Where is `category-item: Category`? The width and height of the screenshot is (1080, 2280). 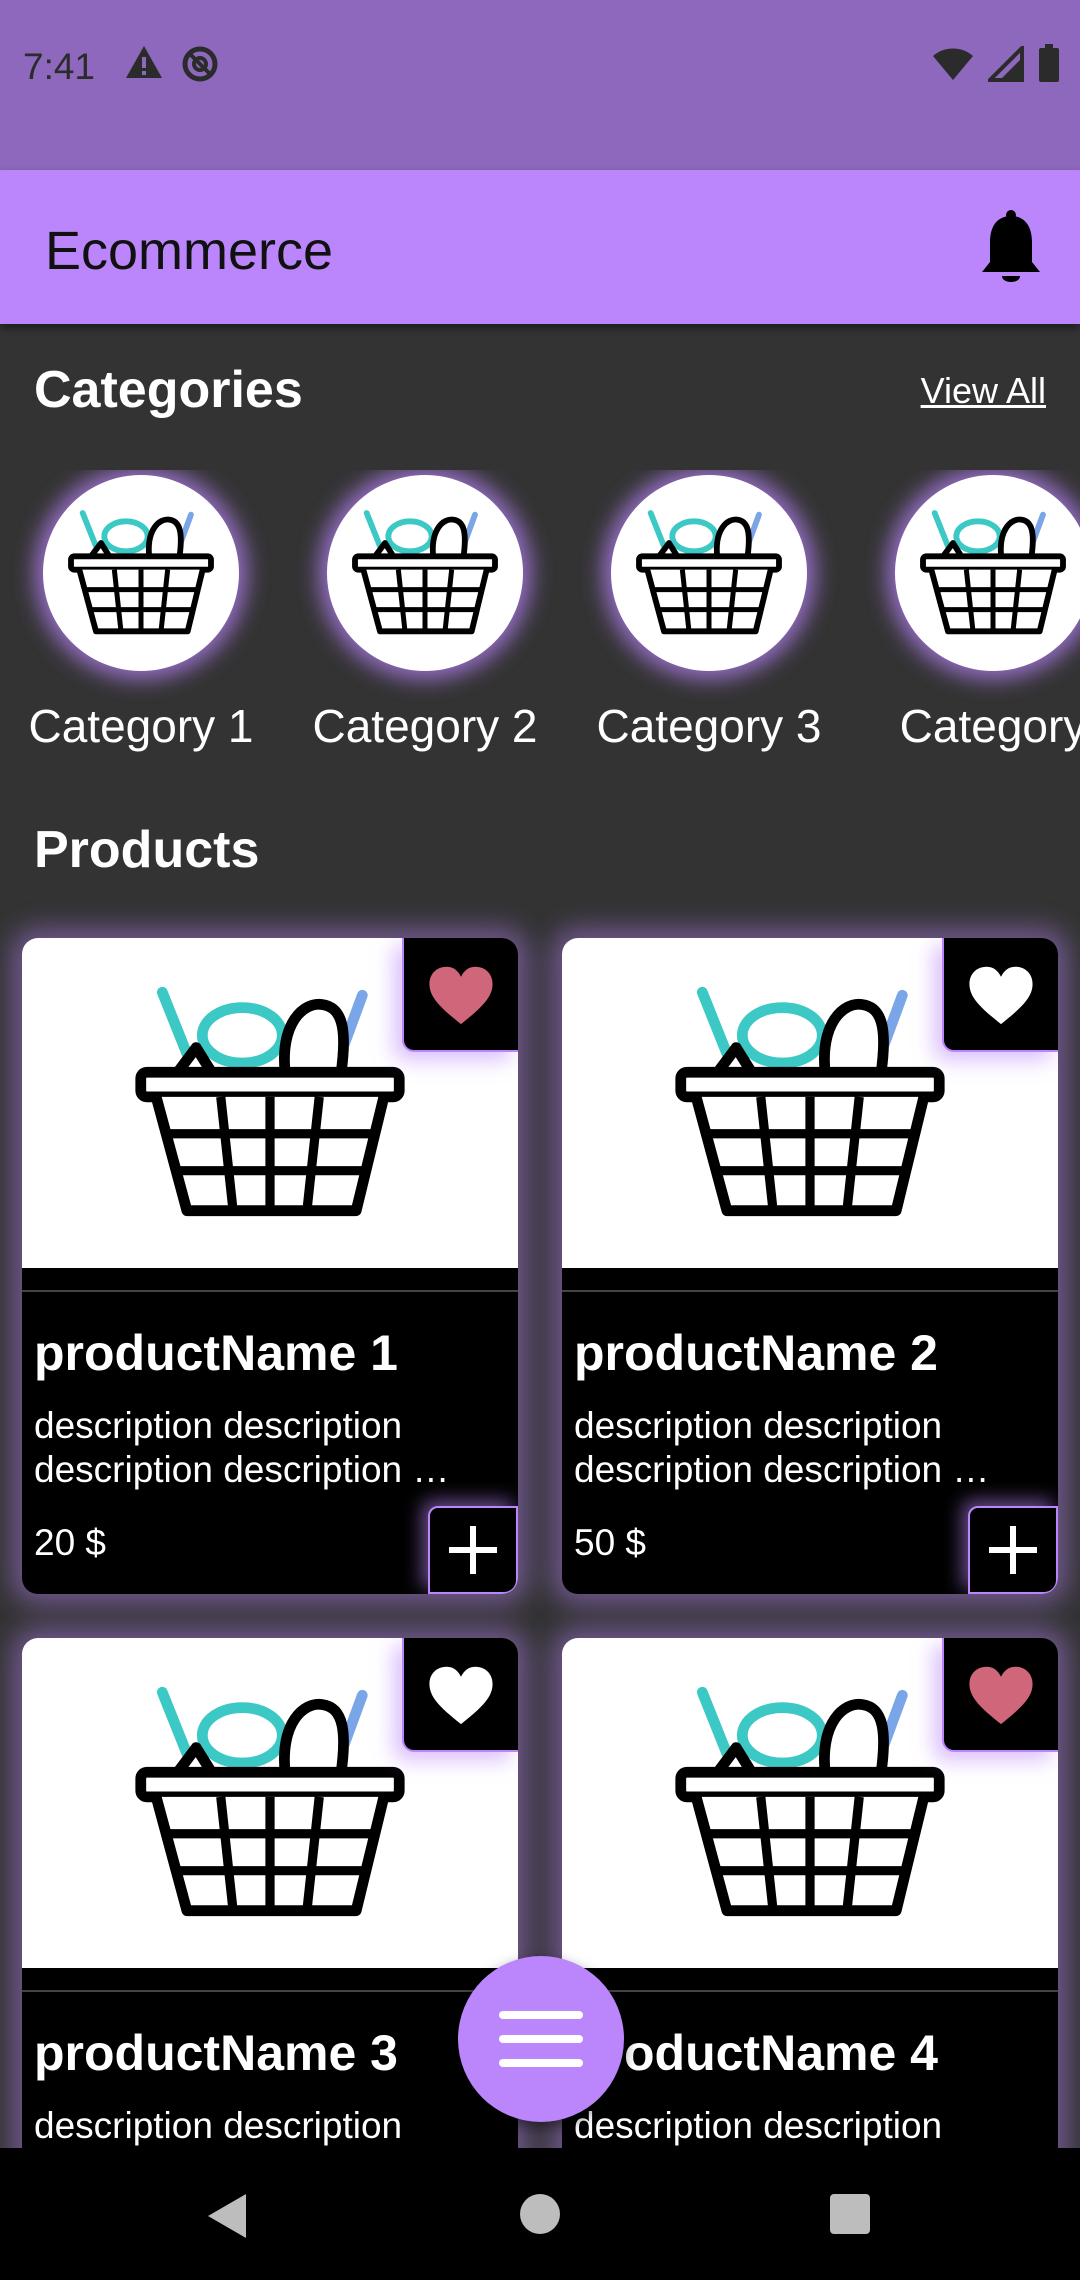 category-item: Category is located at coordinates (969, 611).